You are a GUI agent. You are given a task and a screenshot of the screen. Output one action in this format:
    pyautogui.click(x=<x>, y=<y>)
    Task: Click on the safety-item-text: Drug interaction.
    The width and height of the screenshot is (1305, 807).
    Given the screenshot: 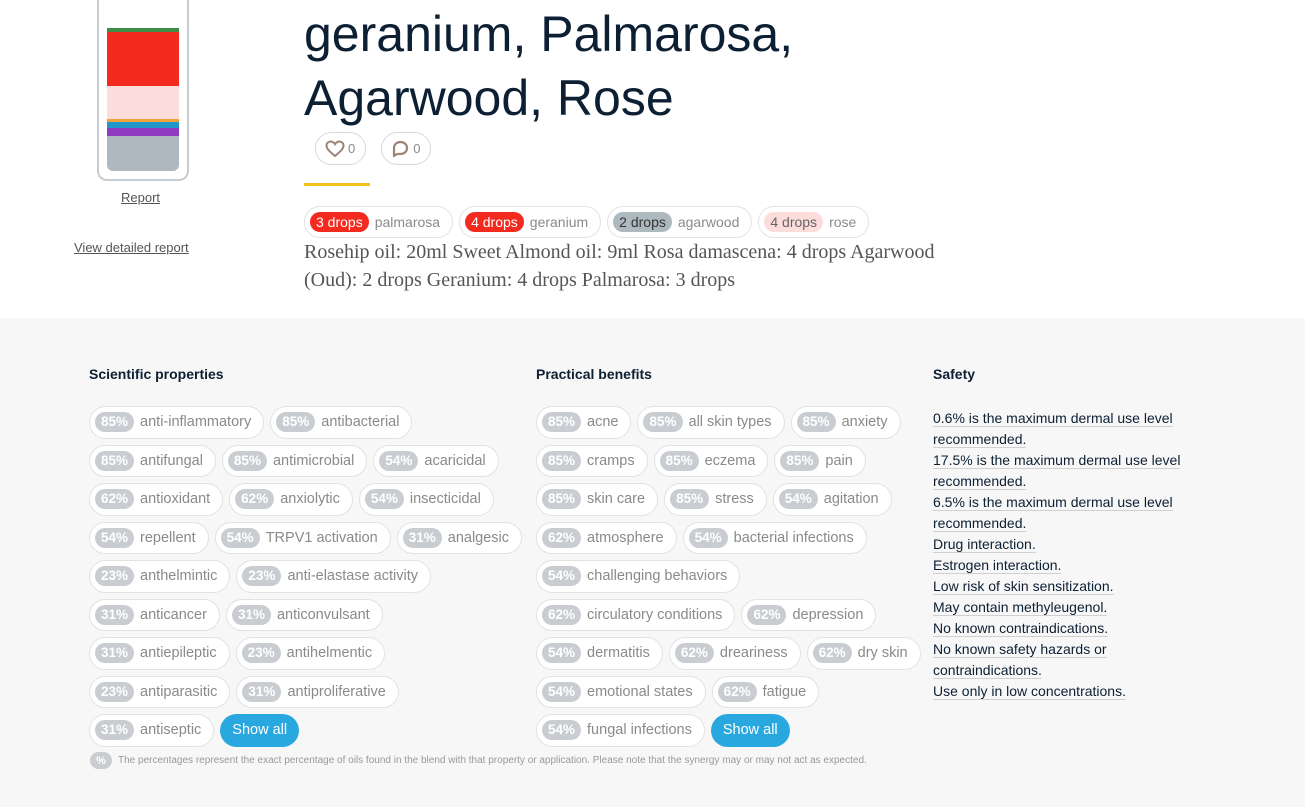 What is the action you would take?
    pyautogui.click(x=984, y=544)
    